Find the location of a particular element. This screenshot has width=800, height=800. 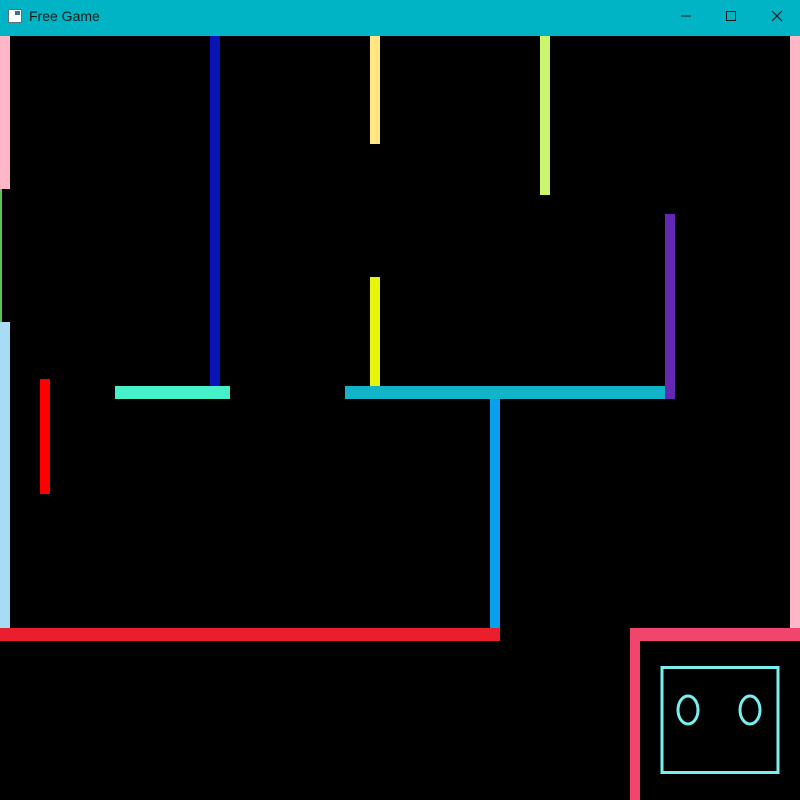

close-icon is located at coordinates (777, 16).